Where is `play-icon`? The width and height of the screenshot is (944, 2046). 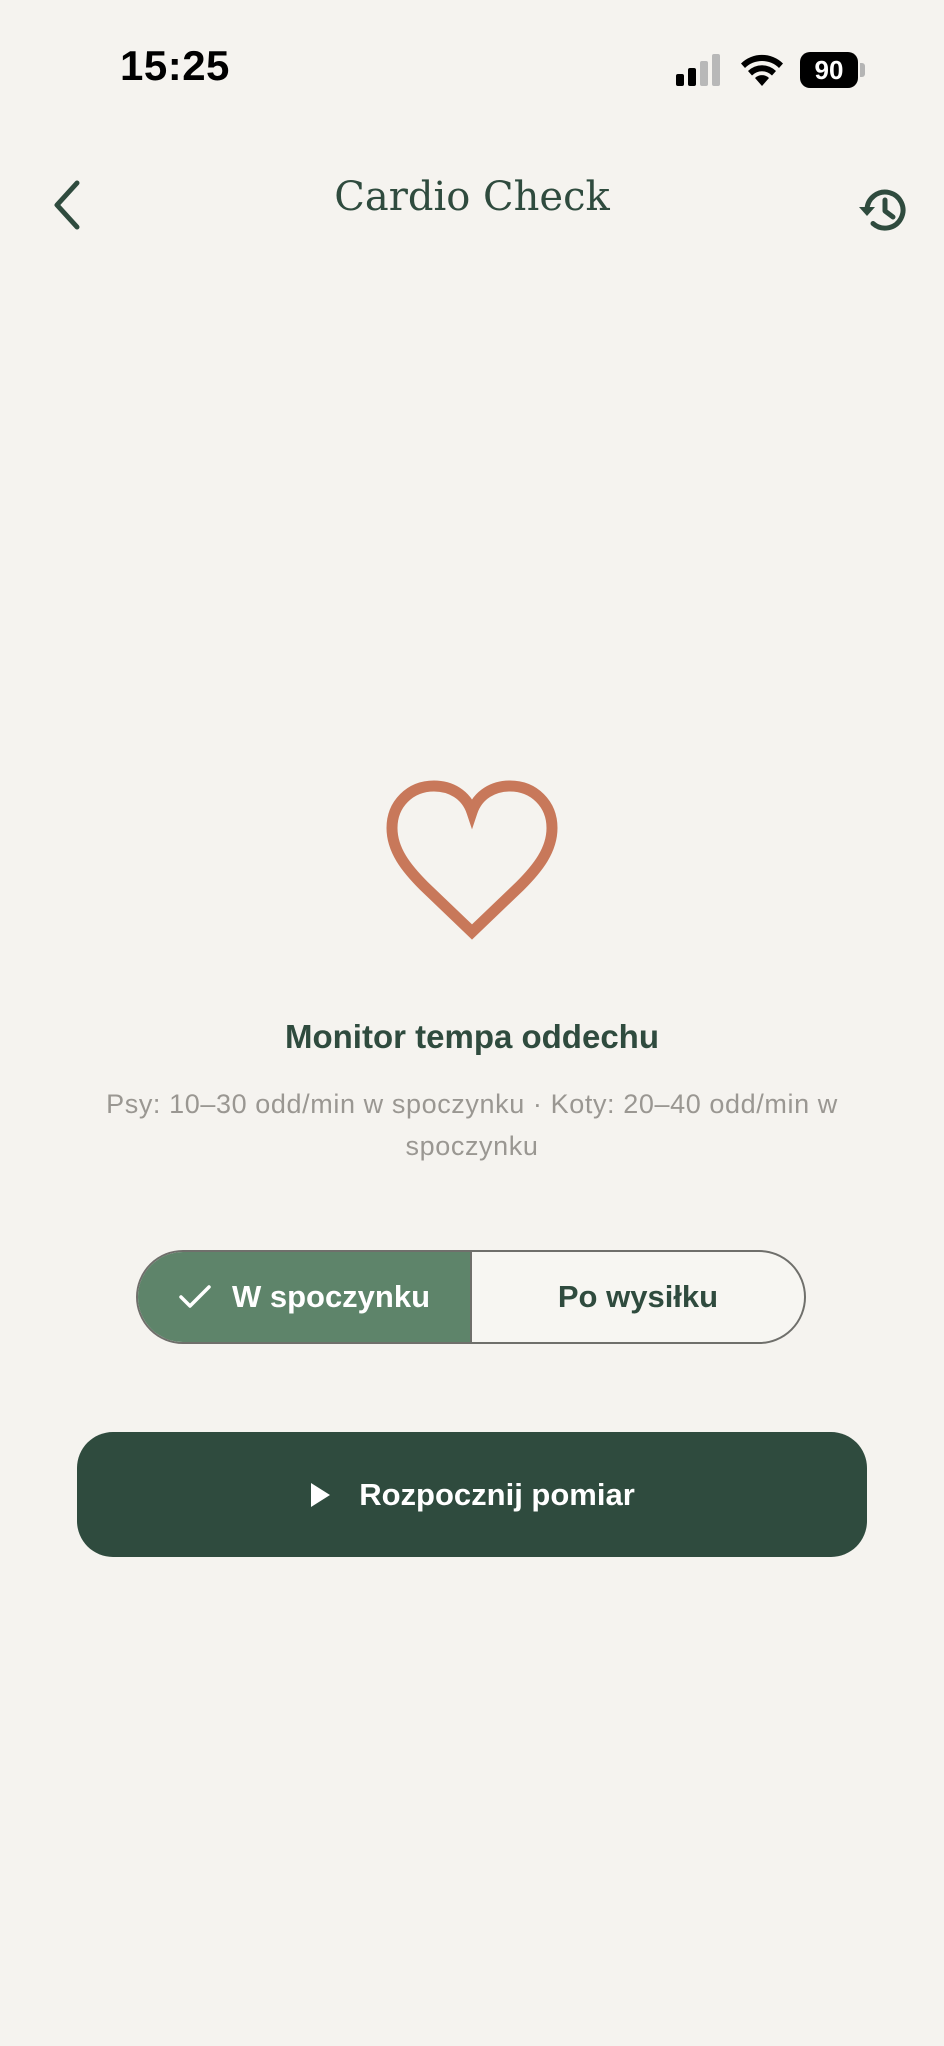
play-icon is located at coordinates (321, 1494).